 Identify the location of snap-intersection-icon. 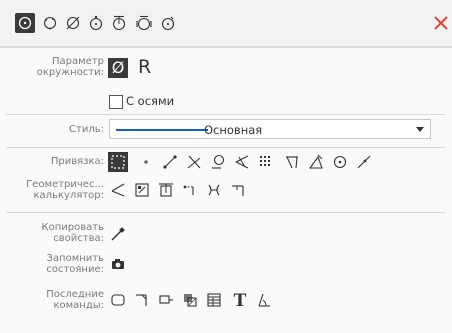
(194, 162).